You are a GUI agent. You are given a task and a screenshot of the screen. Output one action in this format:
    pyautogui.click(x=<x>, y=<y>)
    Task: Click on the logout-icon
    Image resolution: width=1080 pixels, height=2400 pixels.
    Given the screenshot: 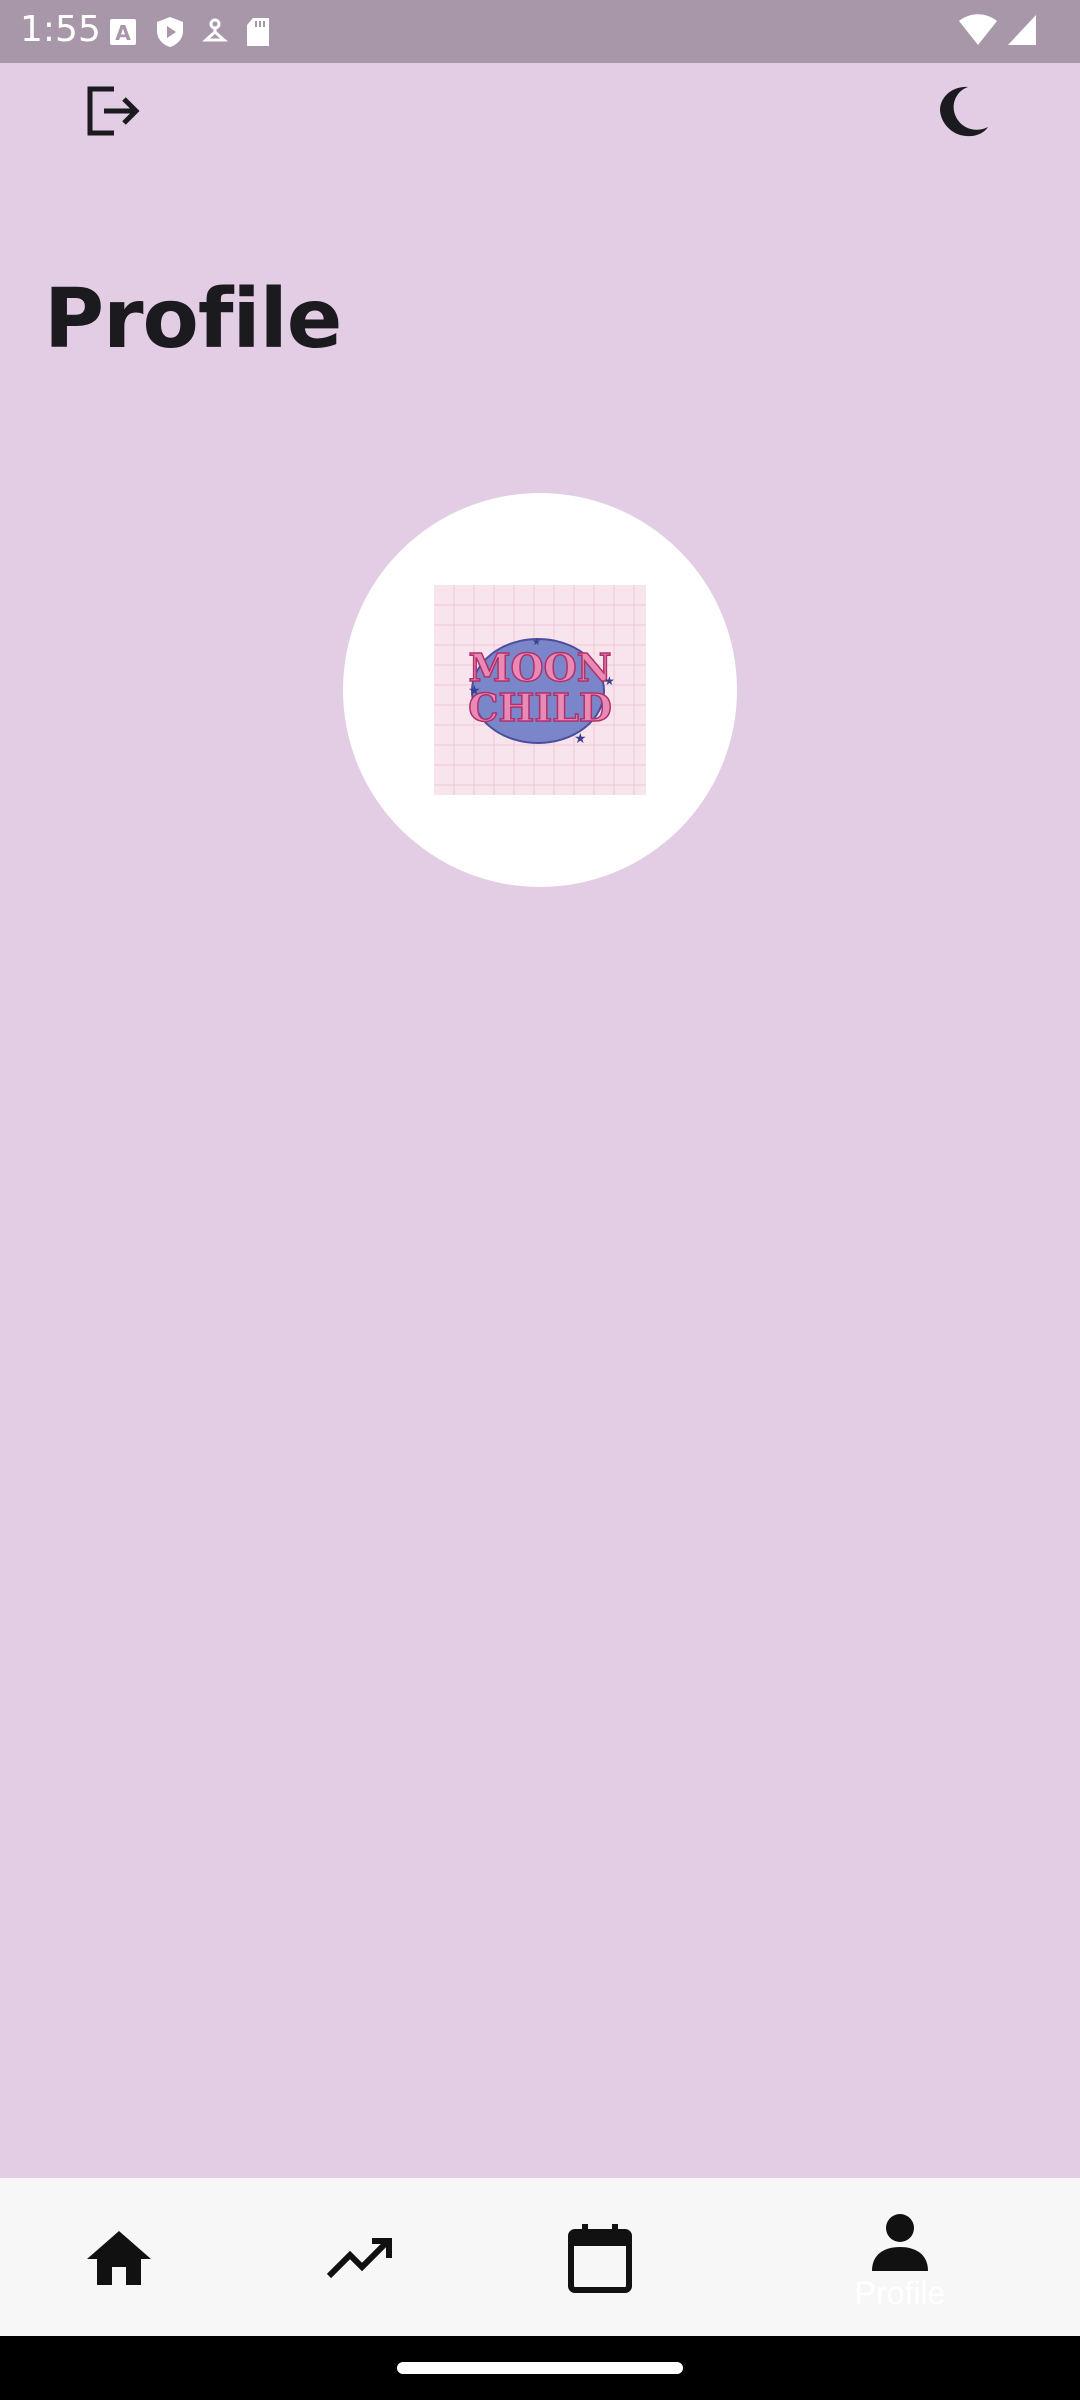 What is the action you would take?
    pyautogui.click(x=114, y=113)
    